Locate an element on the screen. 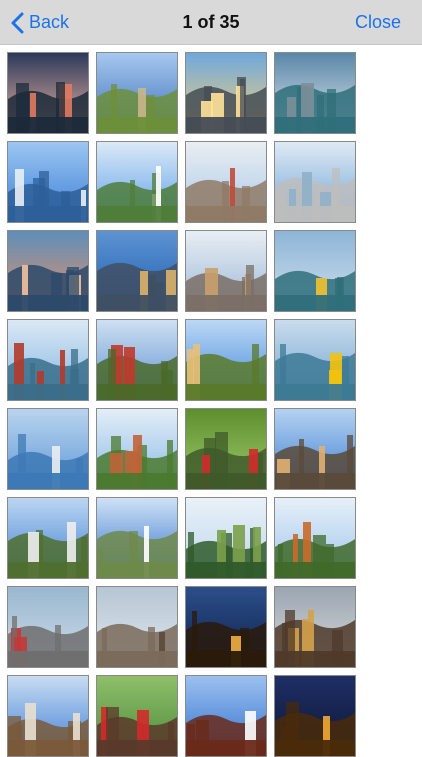 This screenshot has height=757, width=422. photo-thumbnail-pagoda-sky is located at coordinates (315, 449).